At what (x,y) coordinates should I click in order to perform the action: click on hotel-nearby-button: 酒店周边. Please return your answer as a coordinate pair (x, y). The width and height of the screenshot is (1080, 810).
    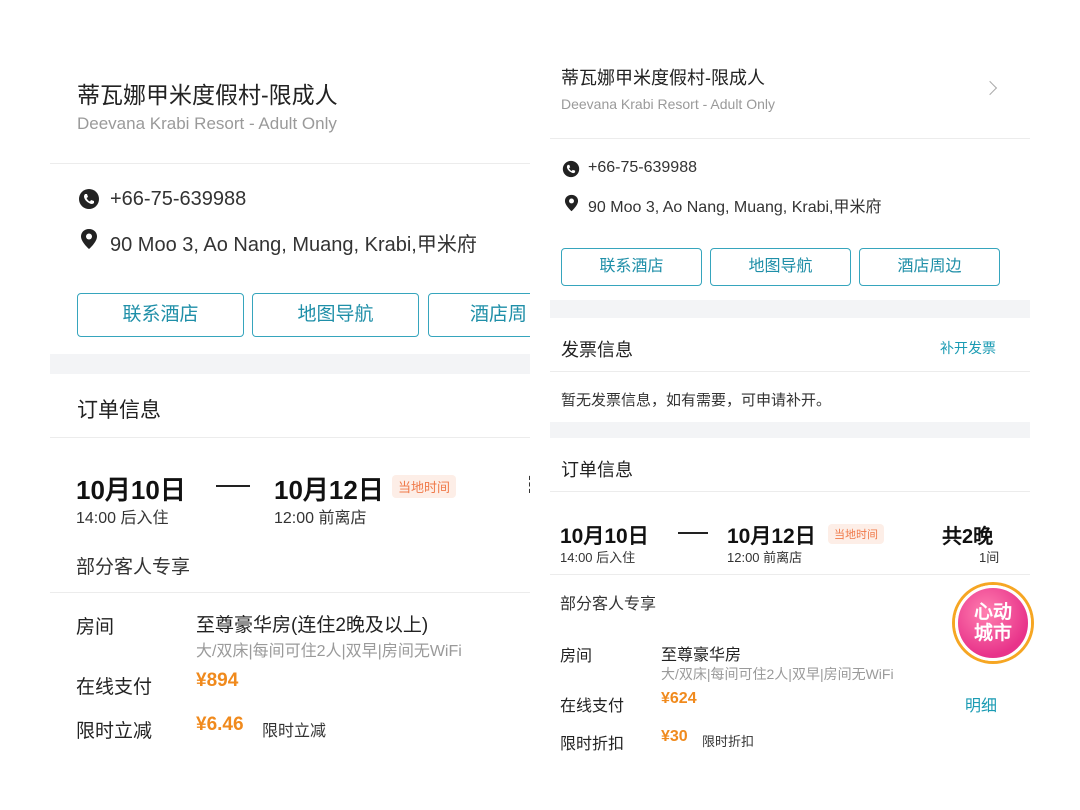
    Looking at the image, I should click on (929, 267).